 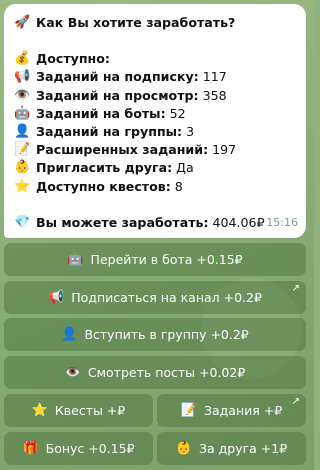 I want to click on gem-icon: 💎, so click(x=22, y=222).